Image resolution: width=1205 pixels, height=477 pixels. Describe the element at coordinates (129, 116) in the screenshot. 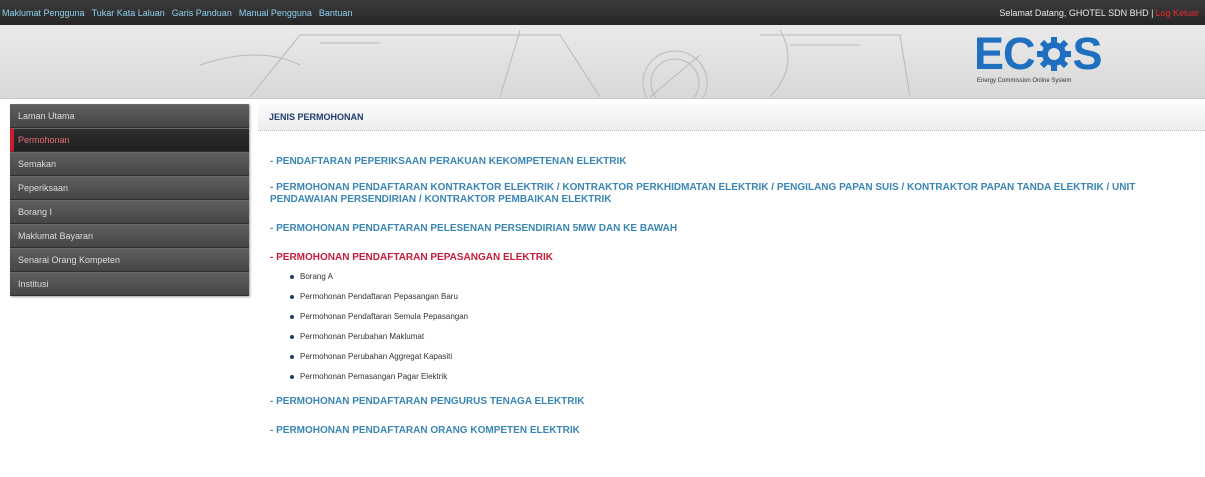

I see `sidebar-item-laman-utama: Laman Utama` at that location.